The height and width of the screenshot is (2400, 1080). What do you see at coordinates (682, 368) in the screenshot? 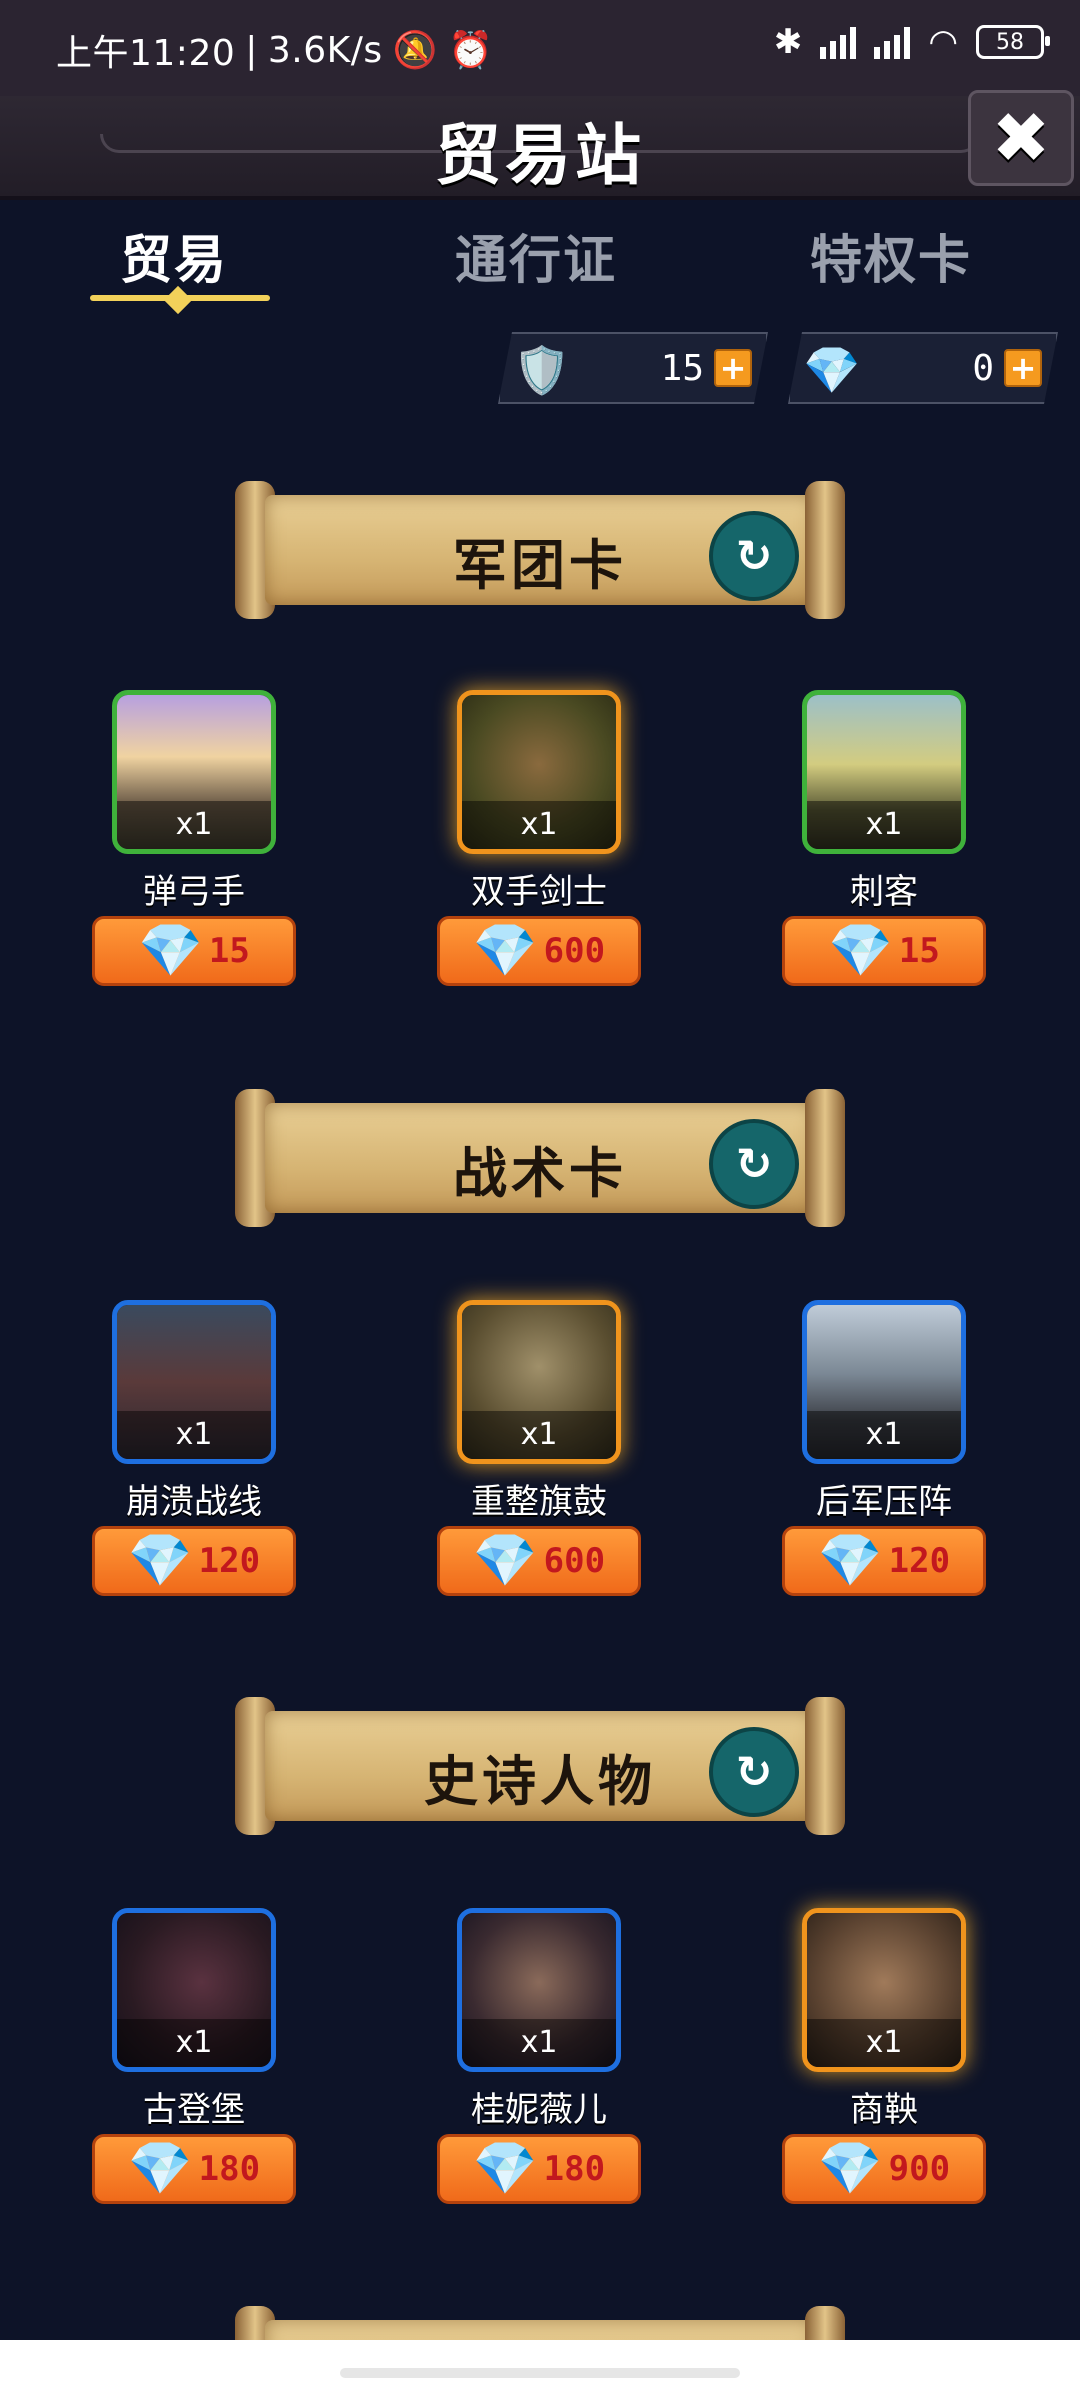
I see `crest-amount: 15` at bounding box center [682, 368].